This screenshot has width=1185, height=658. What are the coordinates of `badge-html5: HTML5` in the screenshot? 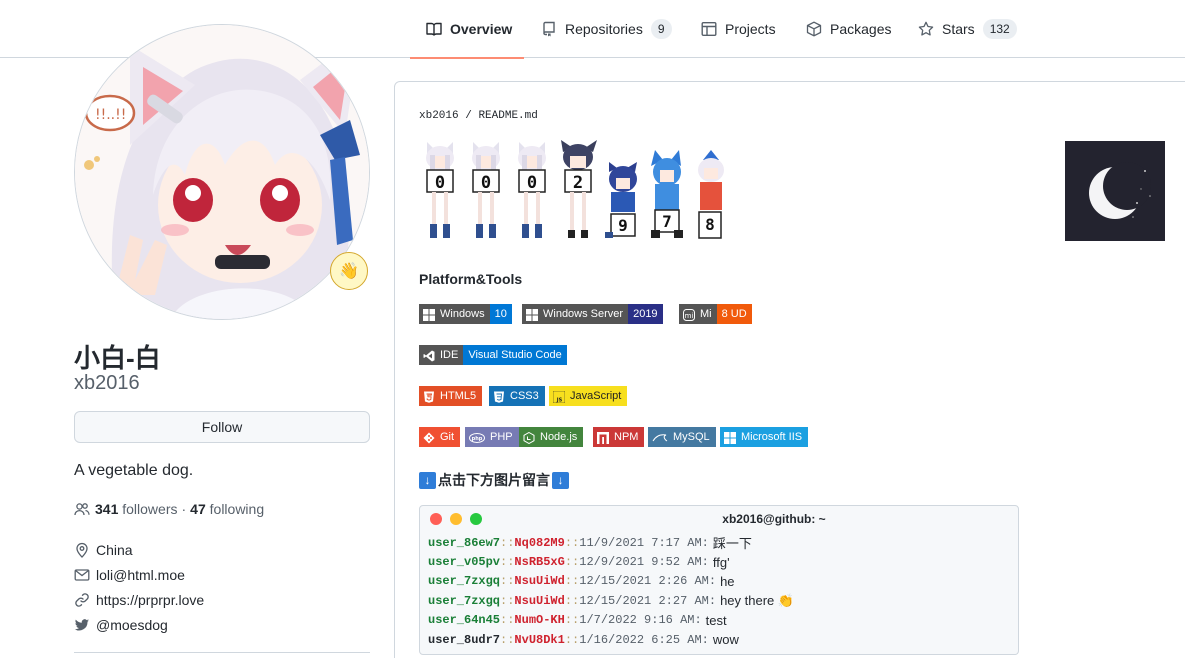 It's located at (451, 396).